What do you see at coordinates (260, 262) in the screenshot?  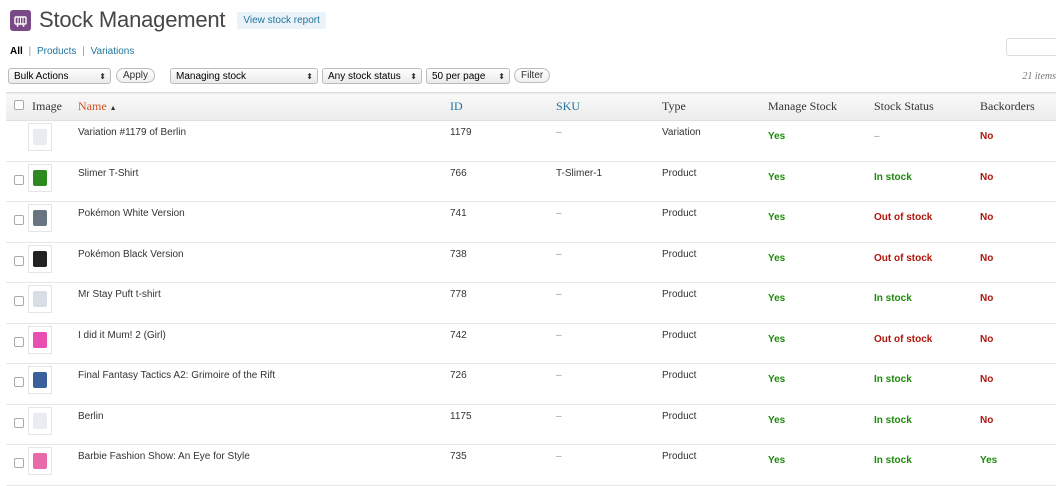 I see `row-name: Pokémon Black Version` at bounding box center [260, 262].